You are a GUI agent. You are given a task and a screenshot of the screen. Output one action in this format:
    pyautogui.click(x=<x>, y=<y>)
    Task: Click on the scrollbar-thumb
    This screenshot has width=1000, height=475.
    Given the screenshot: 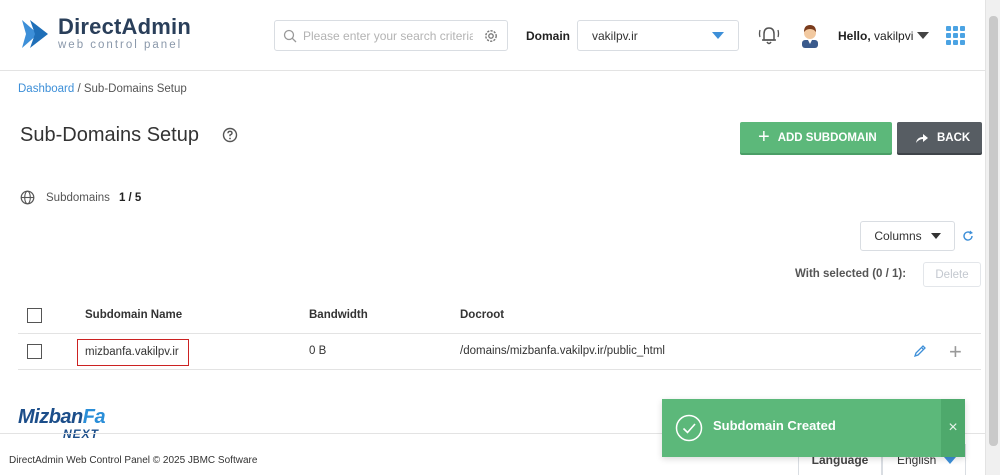 What is the action you would take?
    pyautogui.click(x=993, y=231)
    